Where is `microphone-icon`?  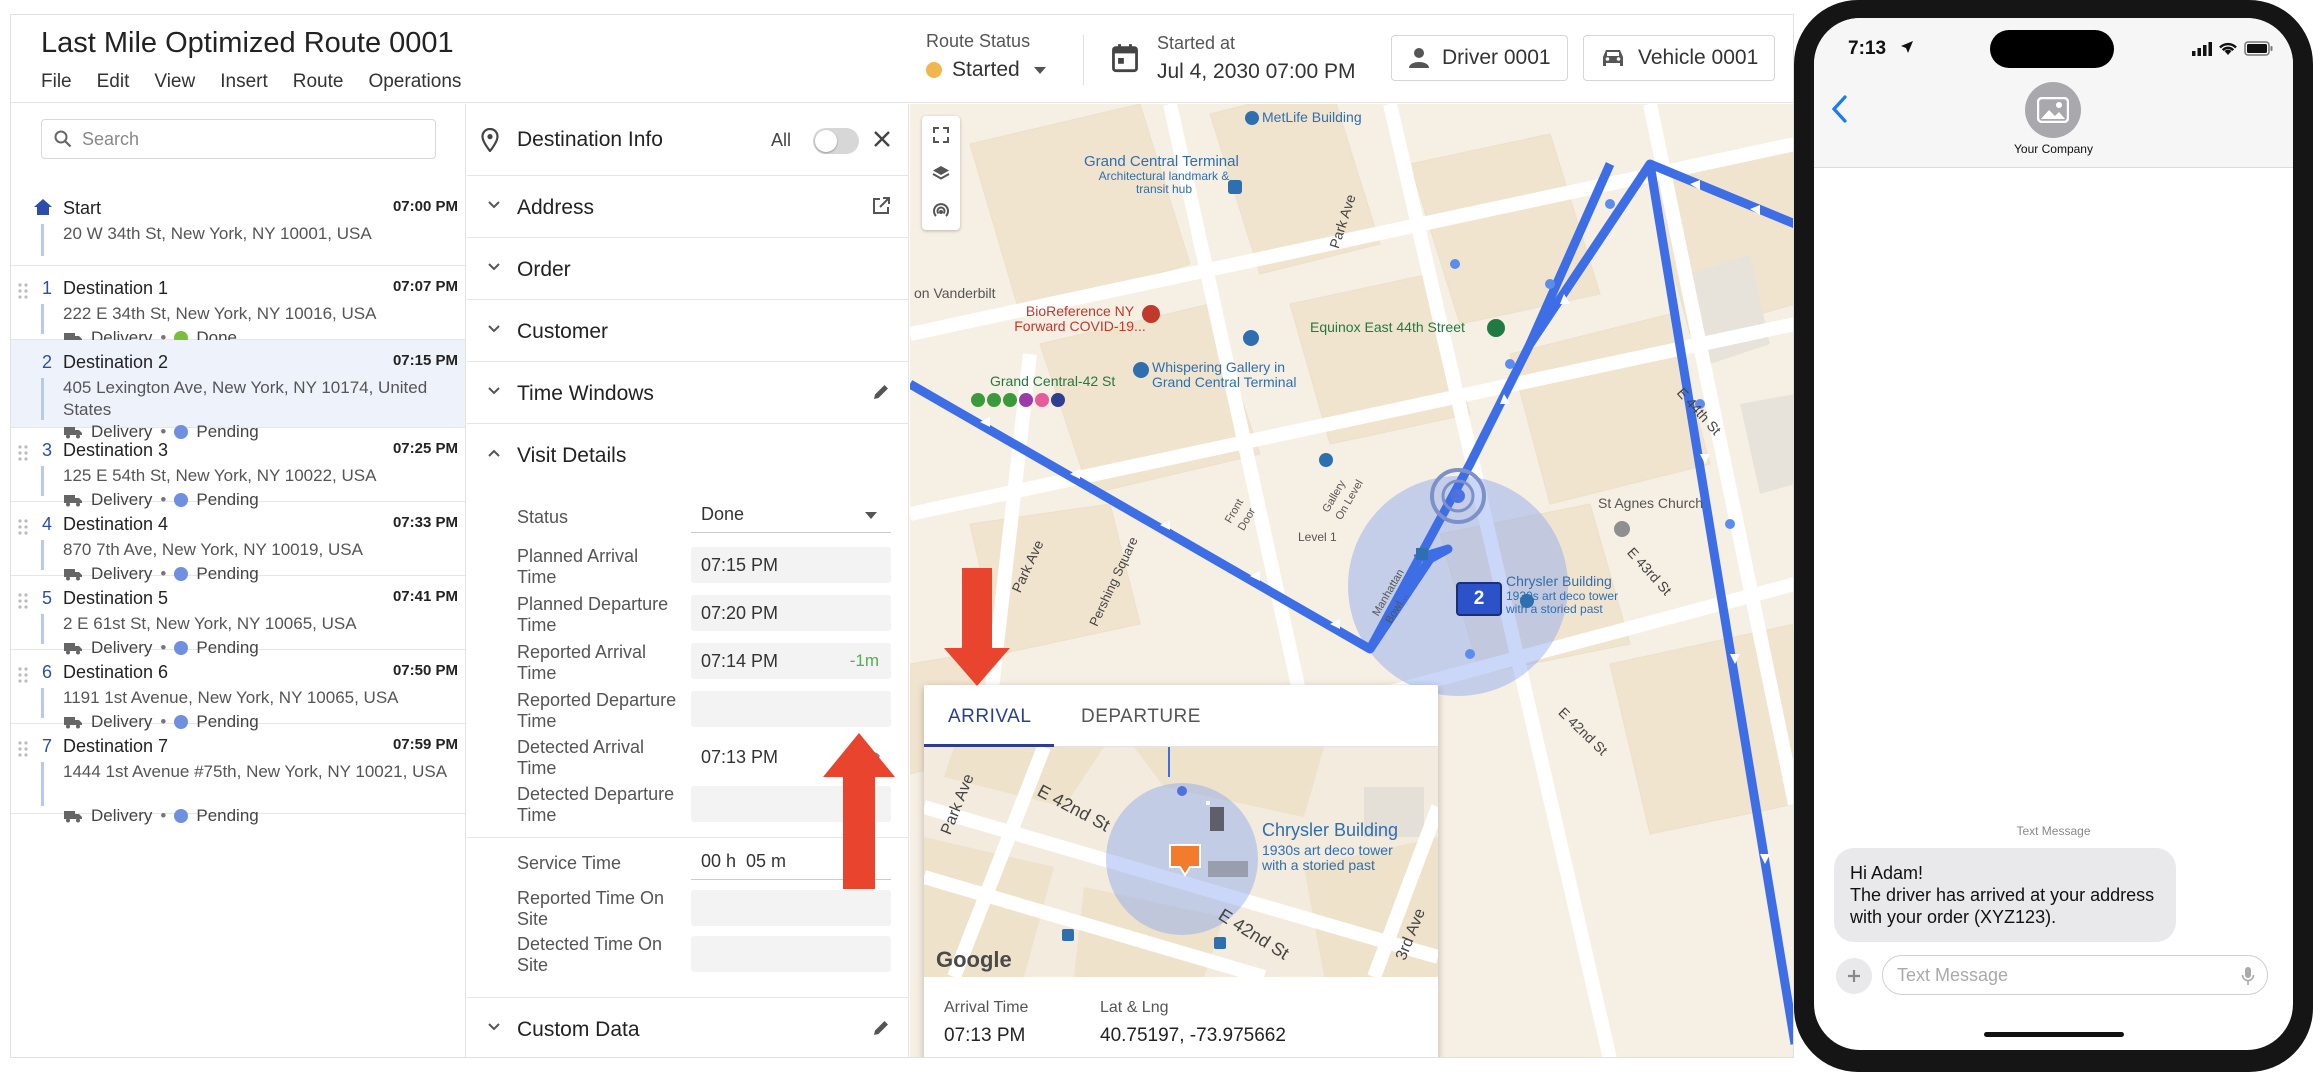
microphone-icon is located at coordinates (2248, 976).